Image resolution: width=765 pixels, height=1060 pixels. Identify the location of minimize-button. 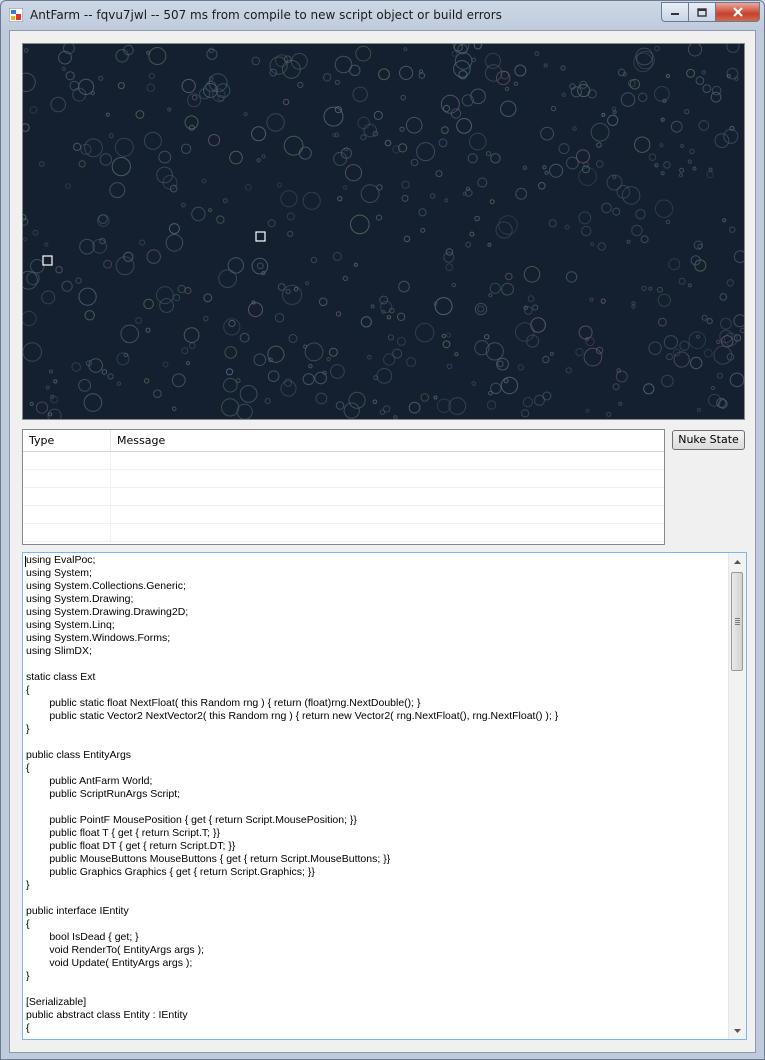
(674, 12).